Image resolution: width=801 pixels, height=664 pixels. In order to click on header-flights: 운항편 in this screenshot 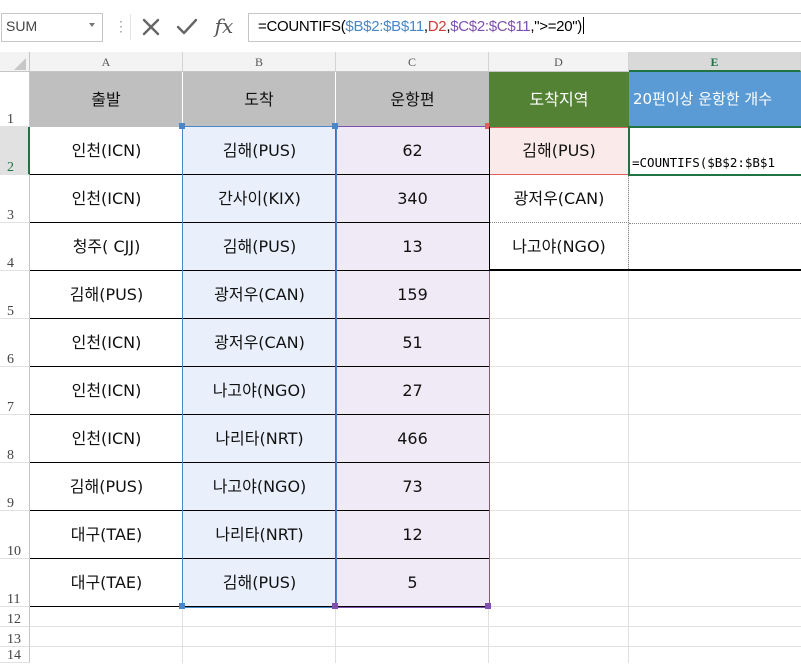, I will do `click(412, 99)`.